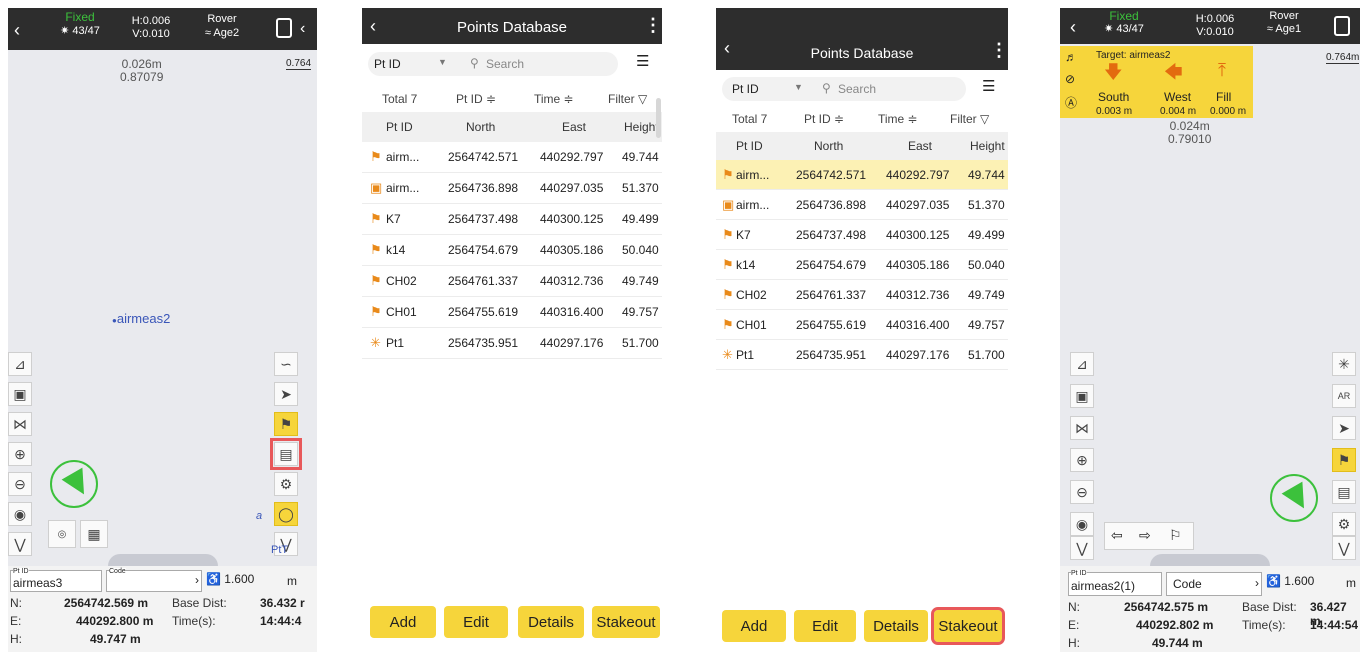 This screenshot has height=652, width=1366. Describe the element at coordinates (987, 146) in the screenshot. I see `column-height: Height` at that location.